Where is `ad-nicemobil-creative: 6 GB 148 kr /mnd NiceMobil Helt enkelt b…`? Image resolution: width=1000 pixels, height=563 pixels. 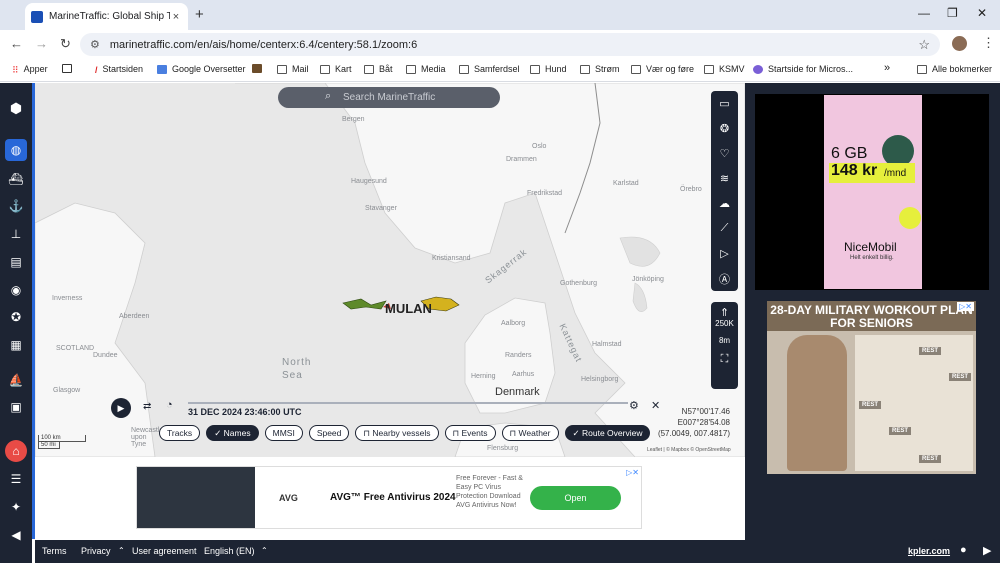 ad-nicemobil-creative: 6 GB 148 kr /mnd NiceMobil Helt enkelt b… is located at coordinates (873, 192).